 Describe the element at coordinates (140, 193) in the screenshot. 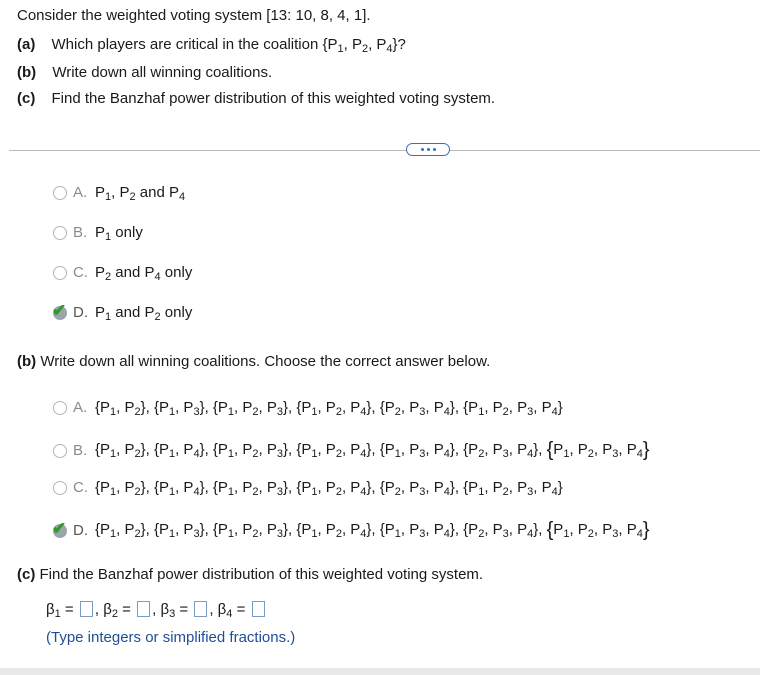

I see `option-text: P1, P2 and P4` at that location.